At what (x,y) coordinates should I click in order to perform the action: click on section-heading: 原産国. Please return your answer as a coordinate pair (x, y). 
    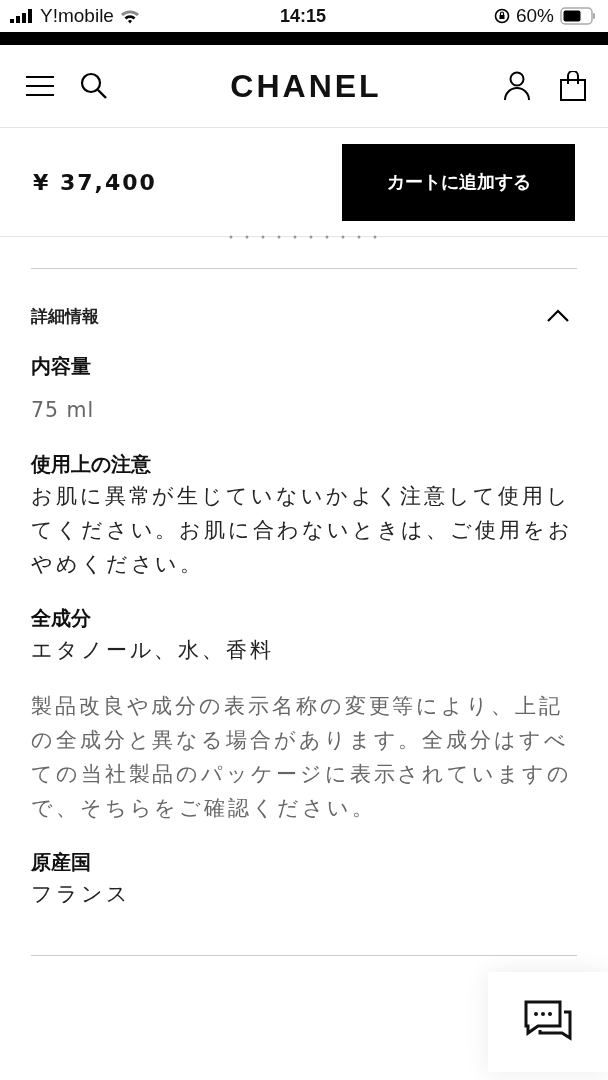
    Looking at the image, I should click on (61, 862).